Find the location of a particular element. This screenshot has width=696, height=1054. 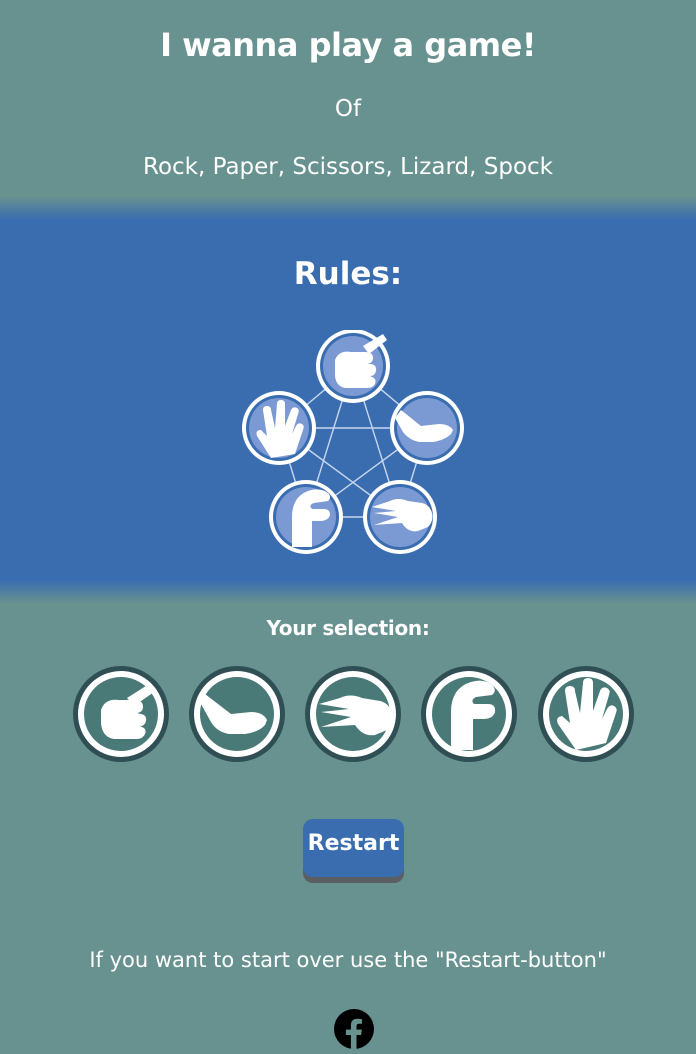

spock-hand-icon is located at coordinates (279, 428).